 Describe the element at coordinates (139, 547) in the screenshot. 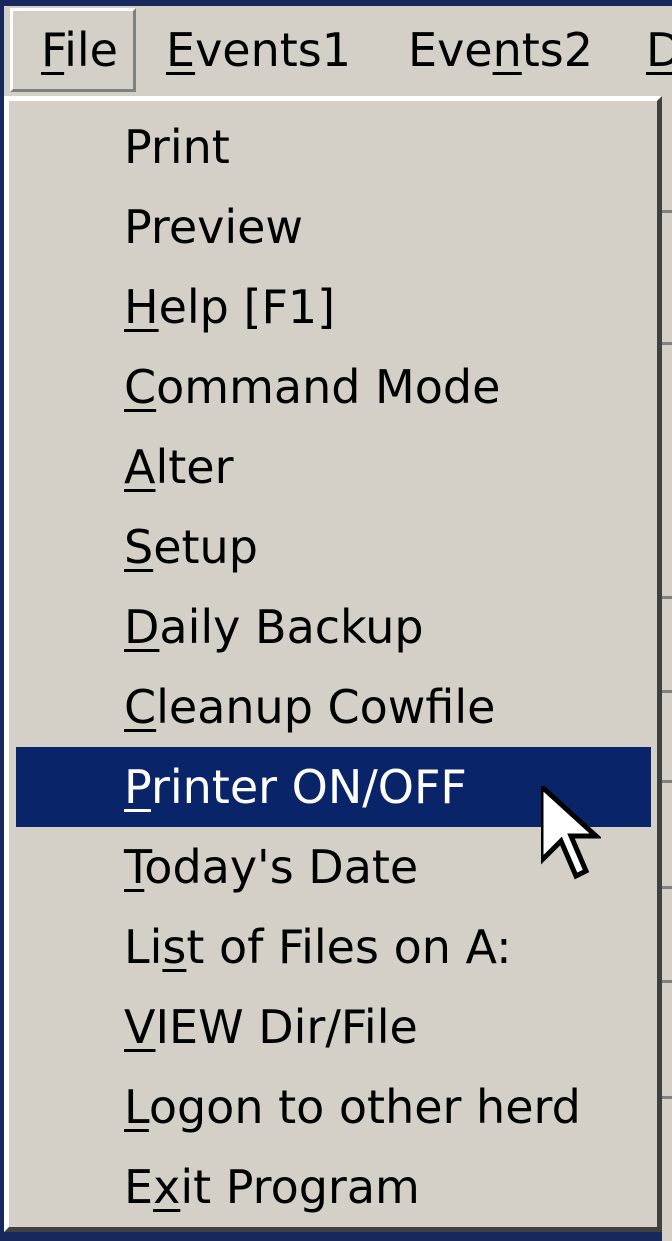

I see `menu-item-accel-key: S` at that location.